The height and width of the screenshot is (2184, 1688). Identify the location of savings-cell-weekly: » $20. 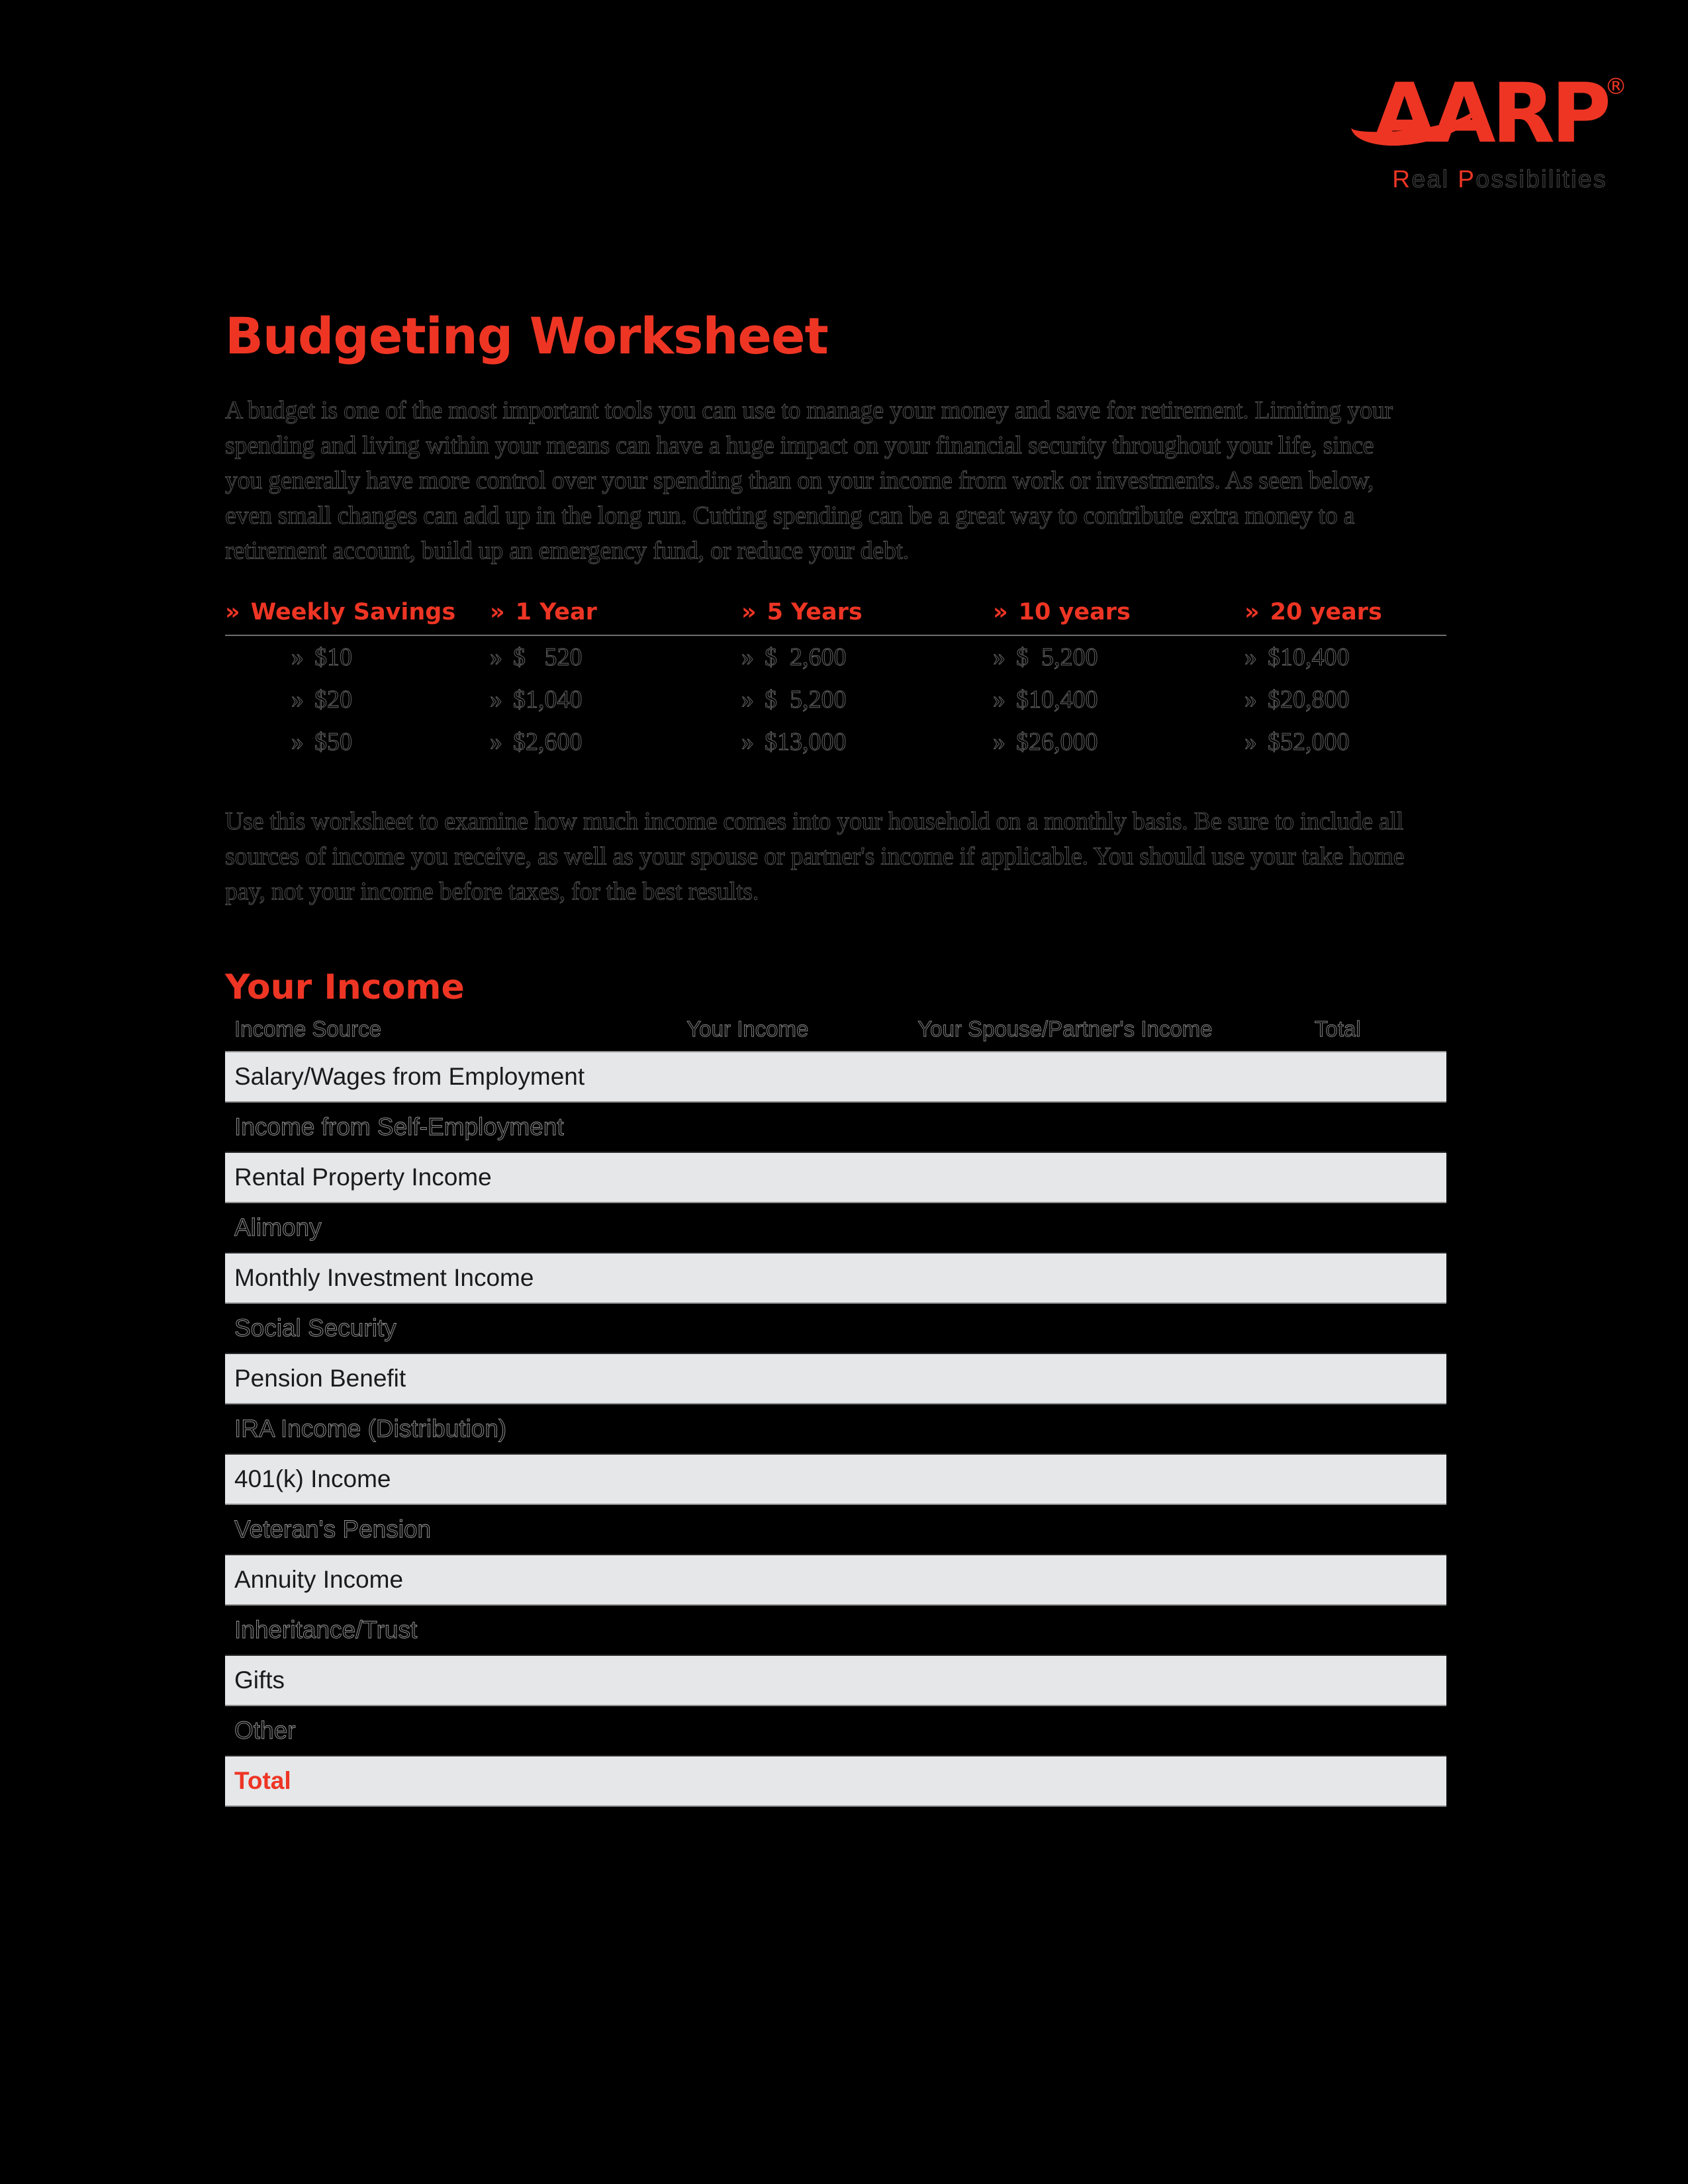
(357, 699).